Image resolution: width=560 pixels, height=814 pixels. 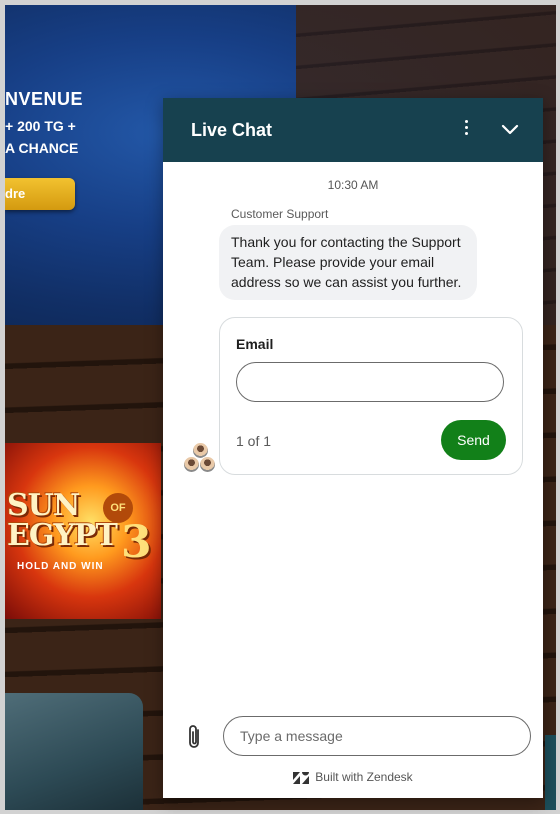 What do you see at coordinates (195, 737) in the screenshot?
I see `paperclip-icon` at bounding box center [195, 737].